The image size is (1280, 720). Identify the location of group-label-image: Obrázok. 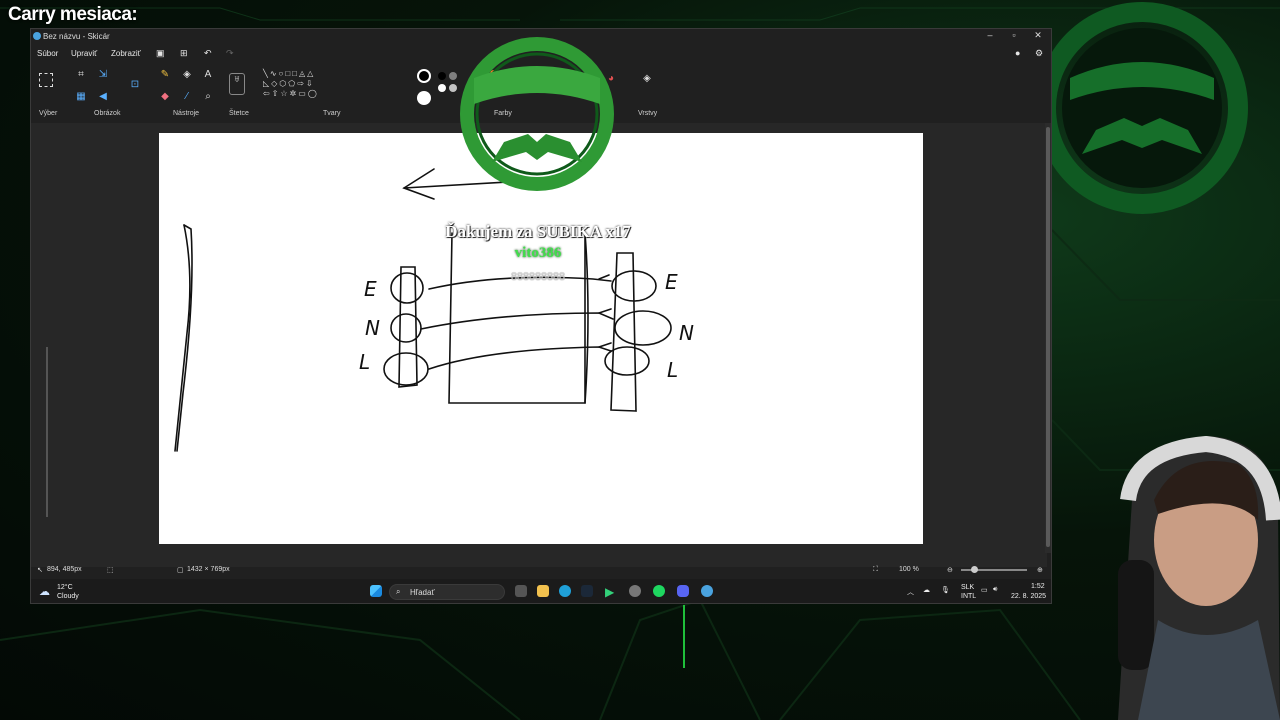
(107, 113).